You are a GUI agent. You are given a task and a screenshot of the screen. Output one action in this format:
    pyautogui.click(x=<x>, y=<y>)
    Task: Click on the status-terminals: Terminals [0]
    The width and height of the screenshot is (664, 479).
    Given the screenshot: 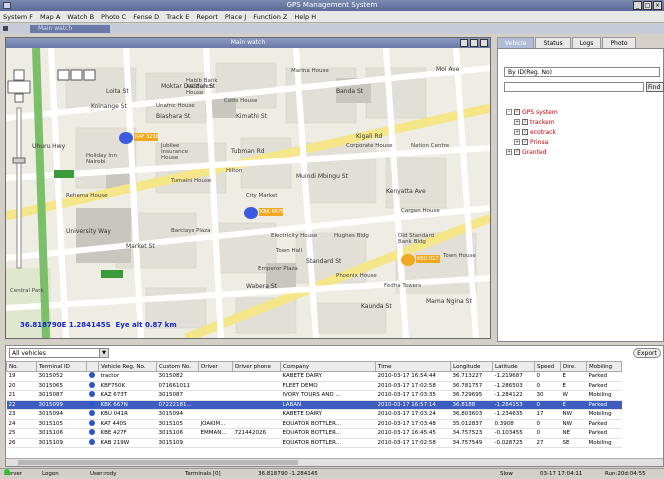 What is the action you would take?
    pyautogui.click(x=203, y=474)
    